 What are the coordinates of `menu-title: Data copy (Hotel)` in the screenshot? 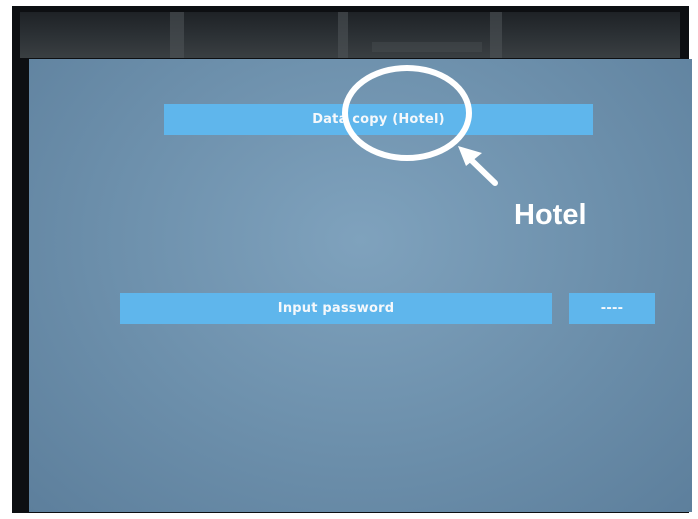 It's located at (378, 119).